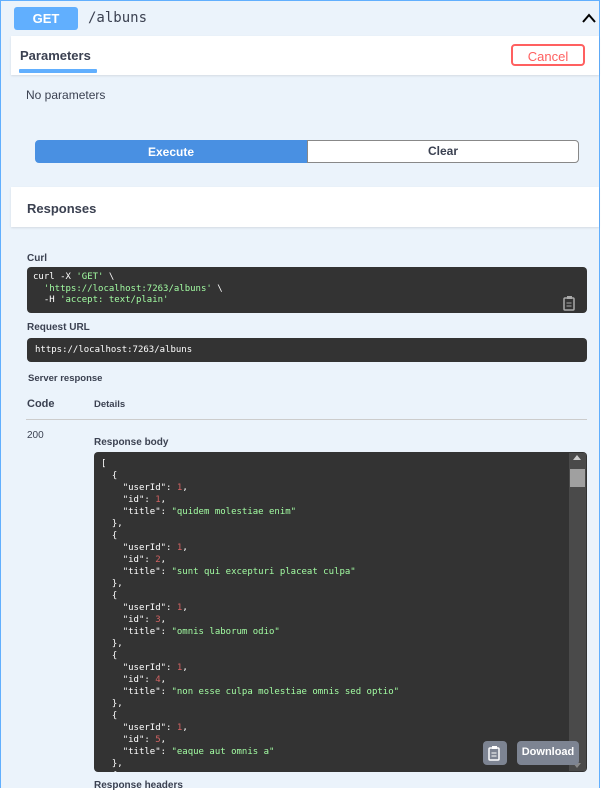 This screenshot has height=791, width=602. Describe the element at coordinates (570, 303) in the screenshot. I see `copy-icon` at that location.